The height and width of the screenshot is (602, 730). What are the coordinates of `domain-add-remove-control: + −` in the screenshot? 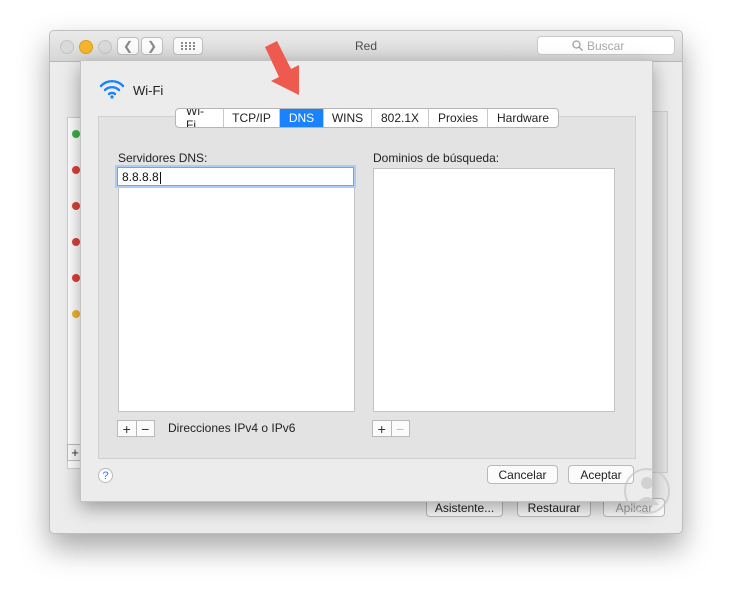 It's located at (391, 428).